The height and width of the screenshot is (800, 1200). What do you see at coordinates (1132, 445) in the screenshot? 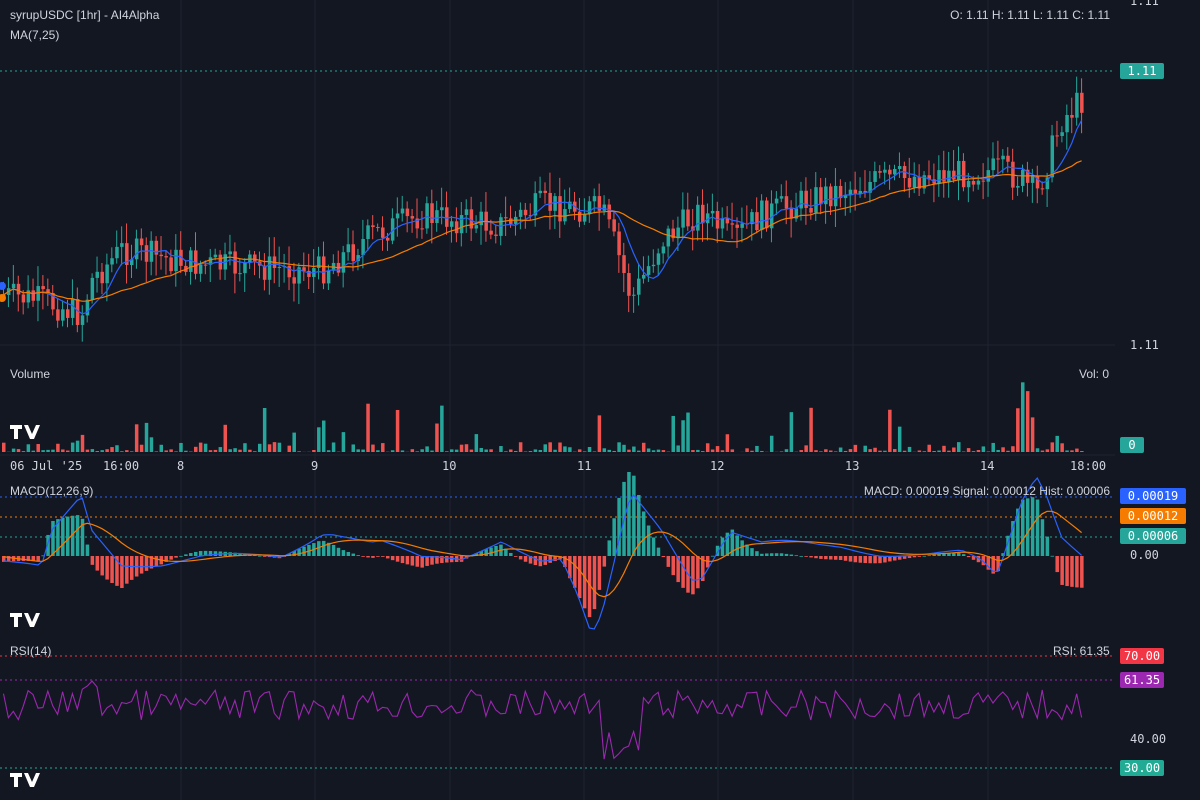
I see `volume-last-tag: 0` at bounding box center [1132, 445].